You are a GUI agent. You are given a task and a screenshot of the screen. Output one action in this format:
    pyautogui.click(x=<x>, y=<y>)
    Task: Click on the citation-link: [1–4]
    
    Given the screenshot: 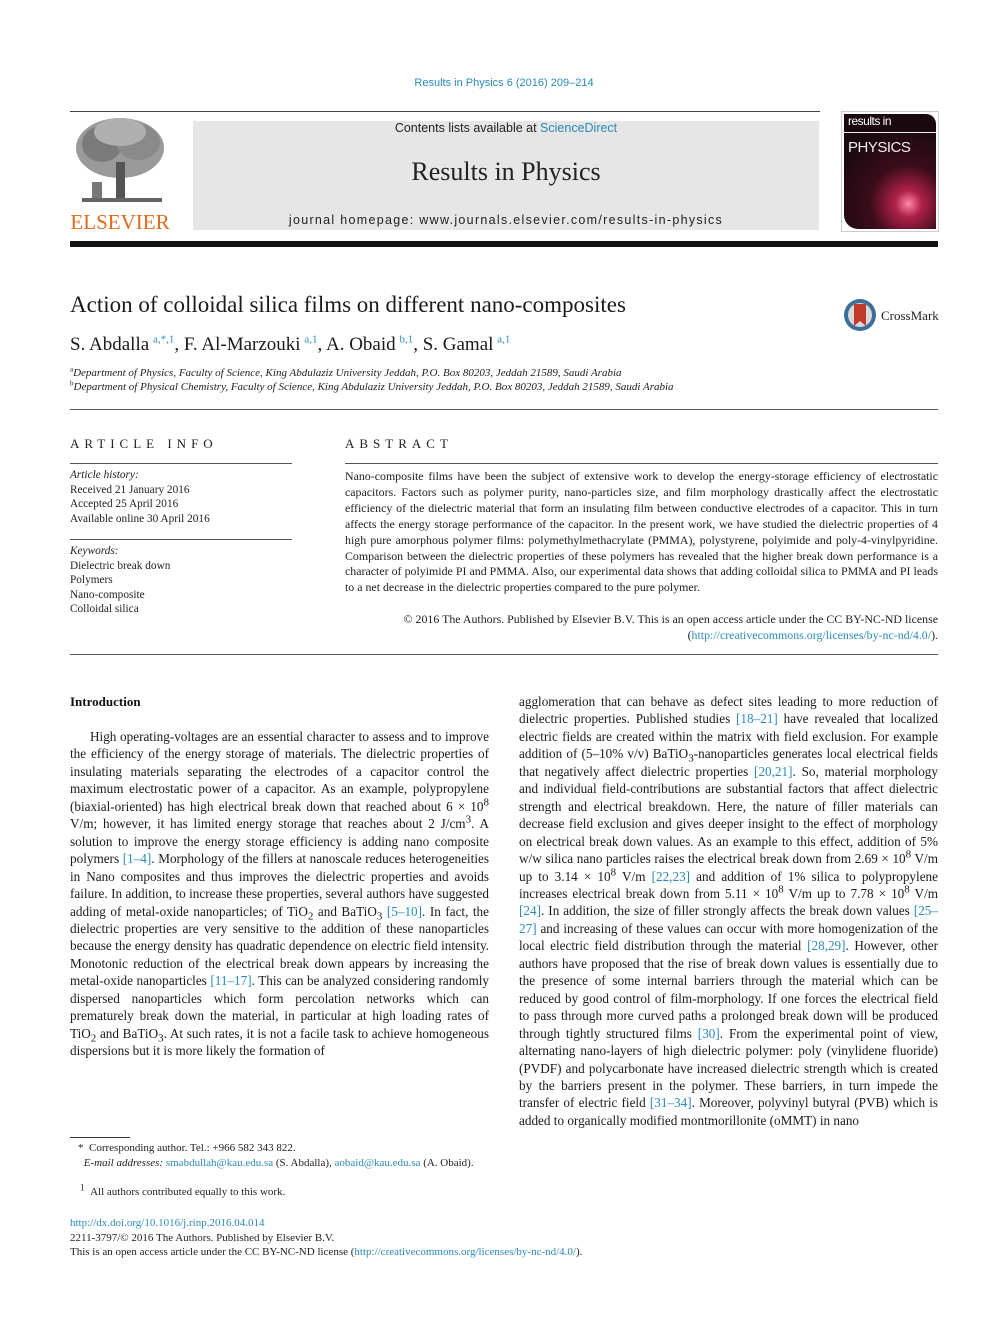 What is the action you would take?
    pyautogui.click(x=137, y=858)
    